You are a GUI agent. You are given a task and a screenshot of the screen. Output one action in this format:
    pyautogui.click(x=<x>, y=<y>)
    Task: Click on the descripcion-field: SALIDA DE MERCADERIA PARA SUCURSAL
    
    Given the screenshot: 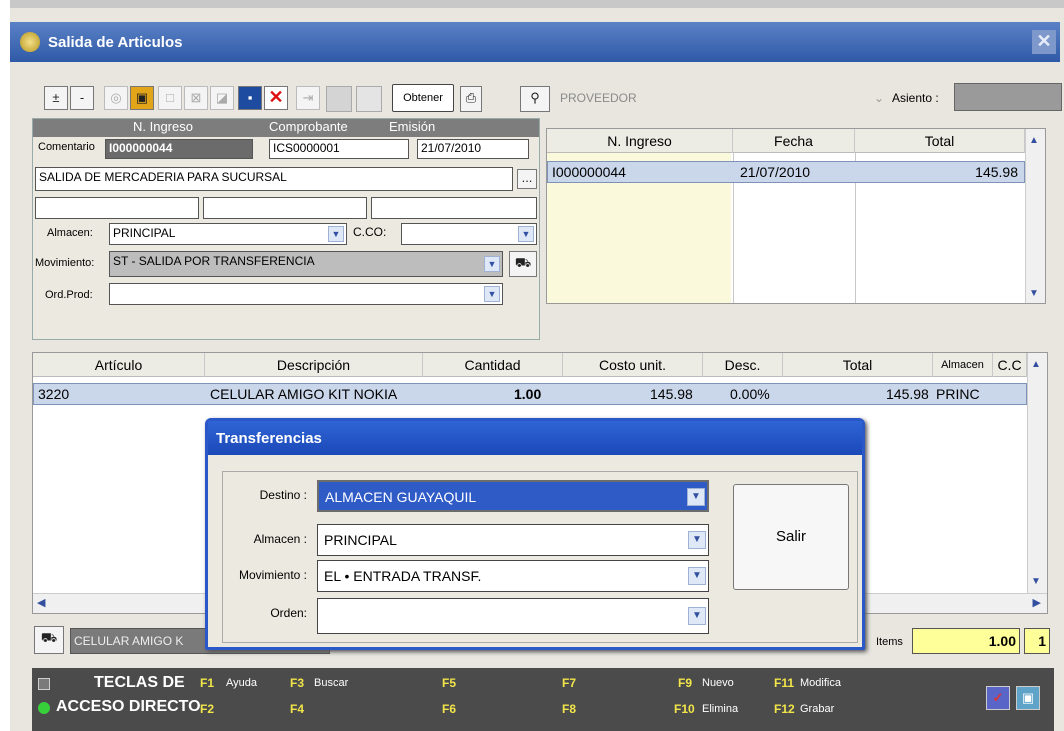 What is the action you would take?
    pyautogui.click(x=274, y=179)
    